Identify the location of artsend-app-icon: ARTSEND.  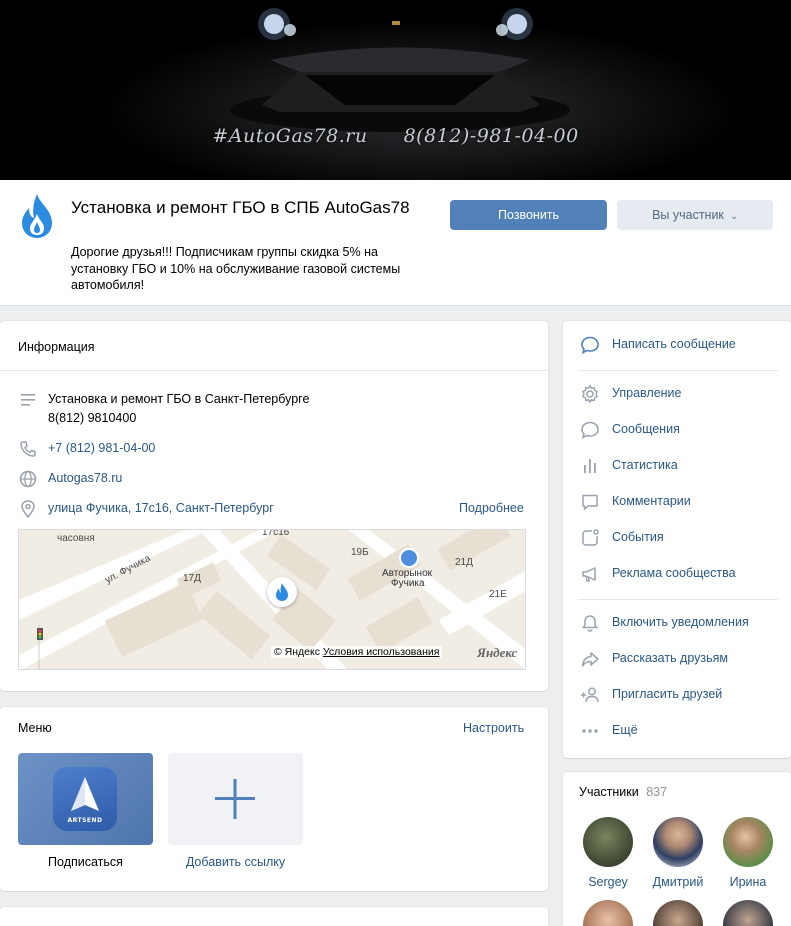
(85, 799).